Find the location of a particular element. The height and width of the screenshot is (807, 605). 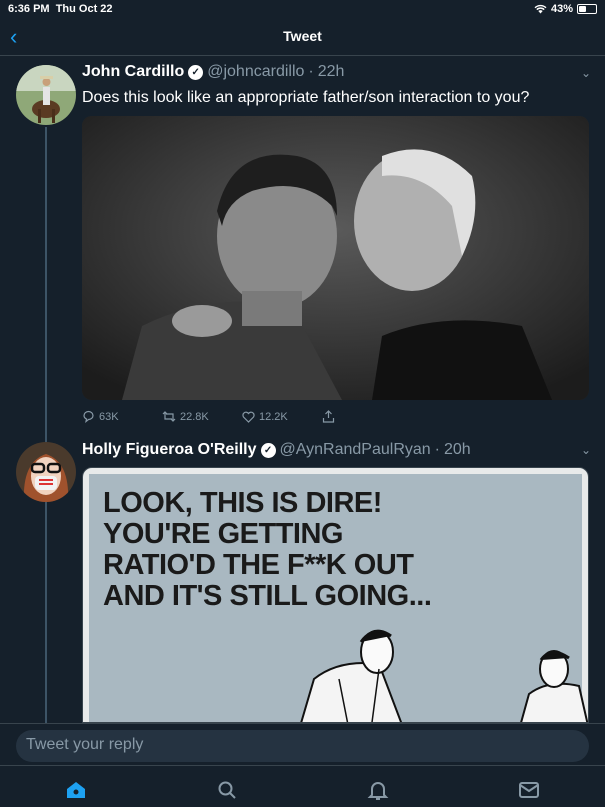

nav-bar: ‹ Tweet is located at coordinates (302, 38).